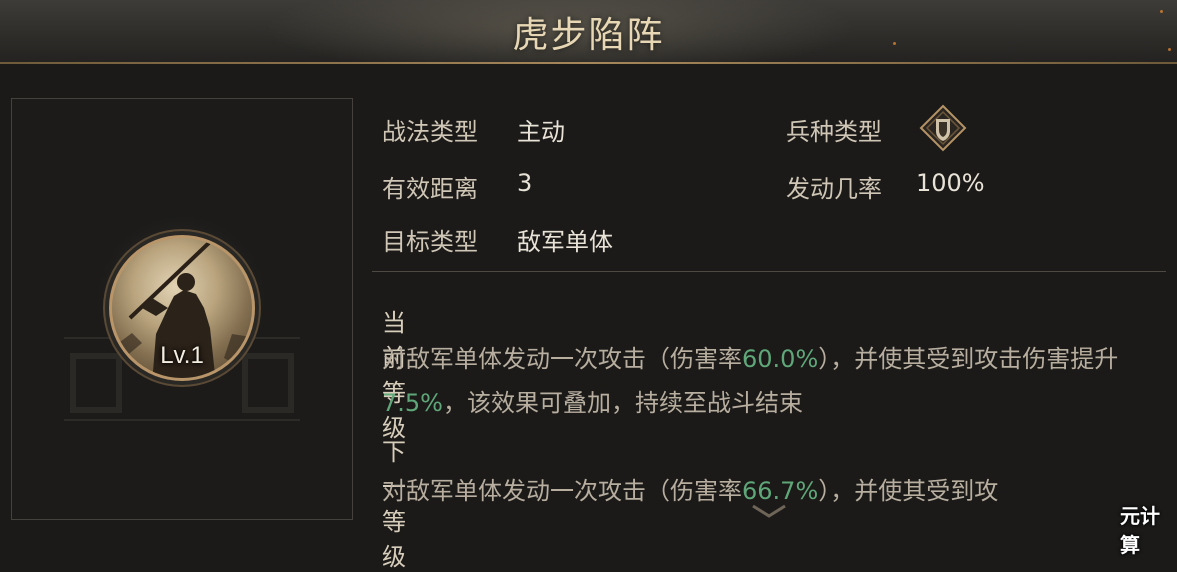 This screenshot has width=1177, height=572. Describe the element at coordinates (588, 35) in the screenshot. I see `skill-title: 虎步陷阵` at that location.